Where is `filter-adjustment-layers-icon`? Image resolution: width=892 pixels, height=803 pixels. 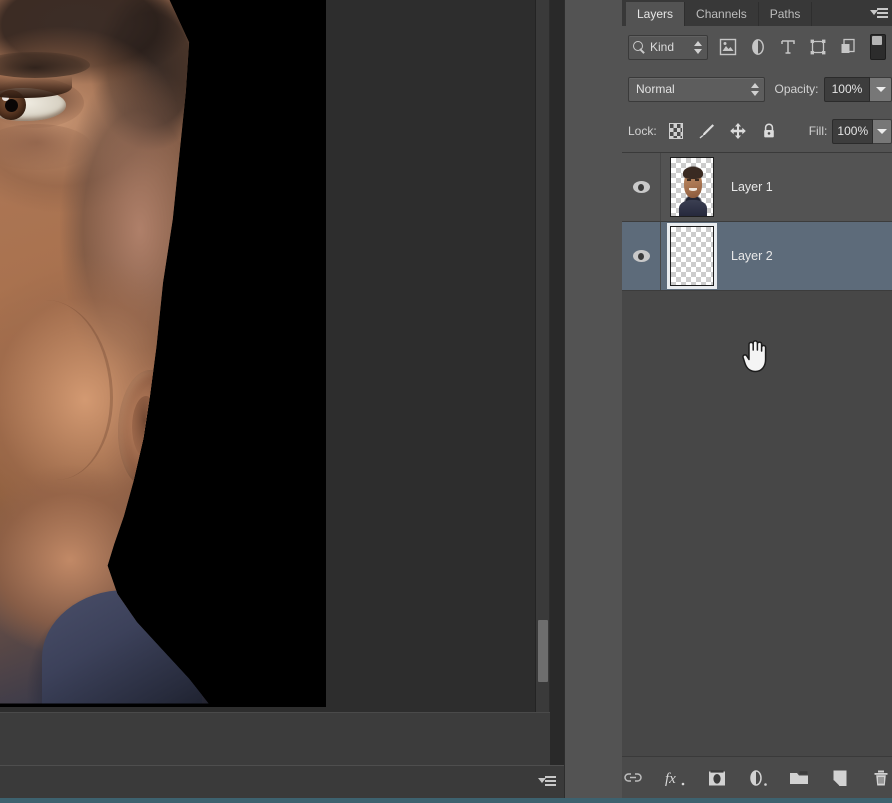 filter-adjustment-layers-icon is located at coordinates (758, 47).